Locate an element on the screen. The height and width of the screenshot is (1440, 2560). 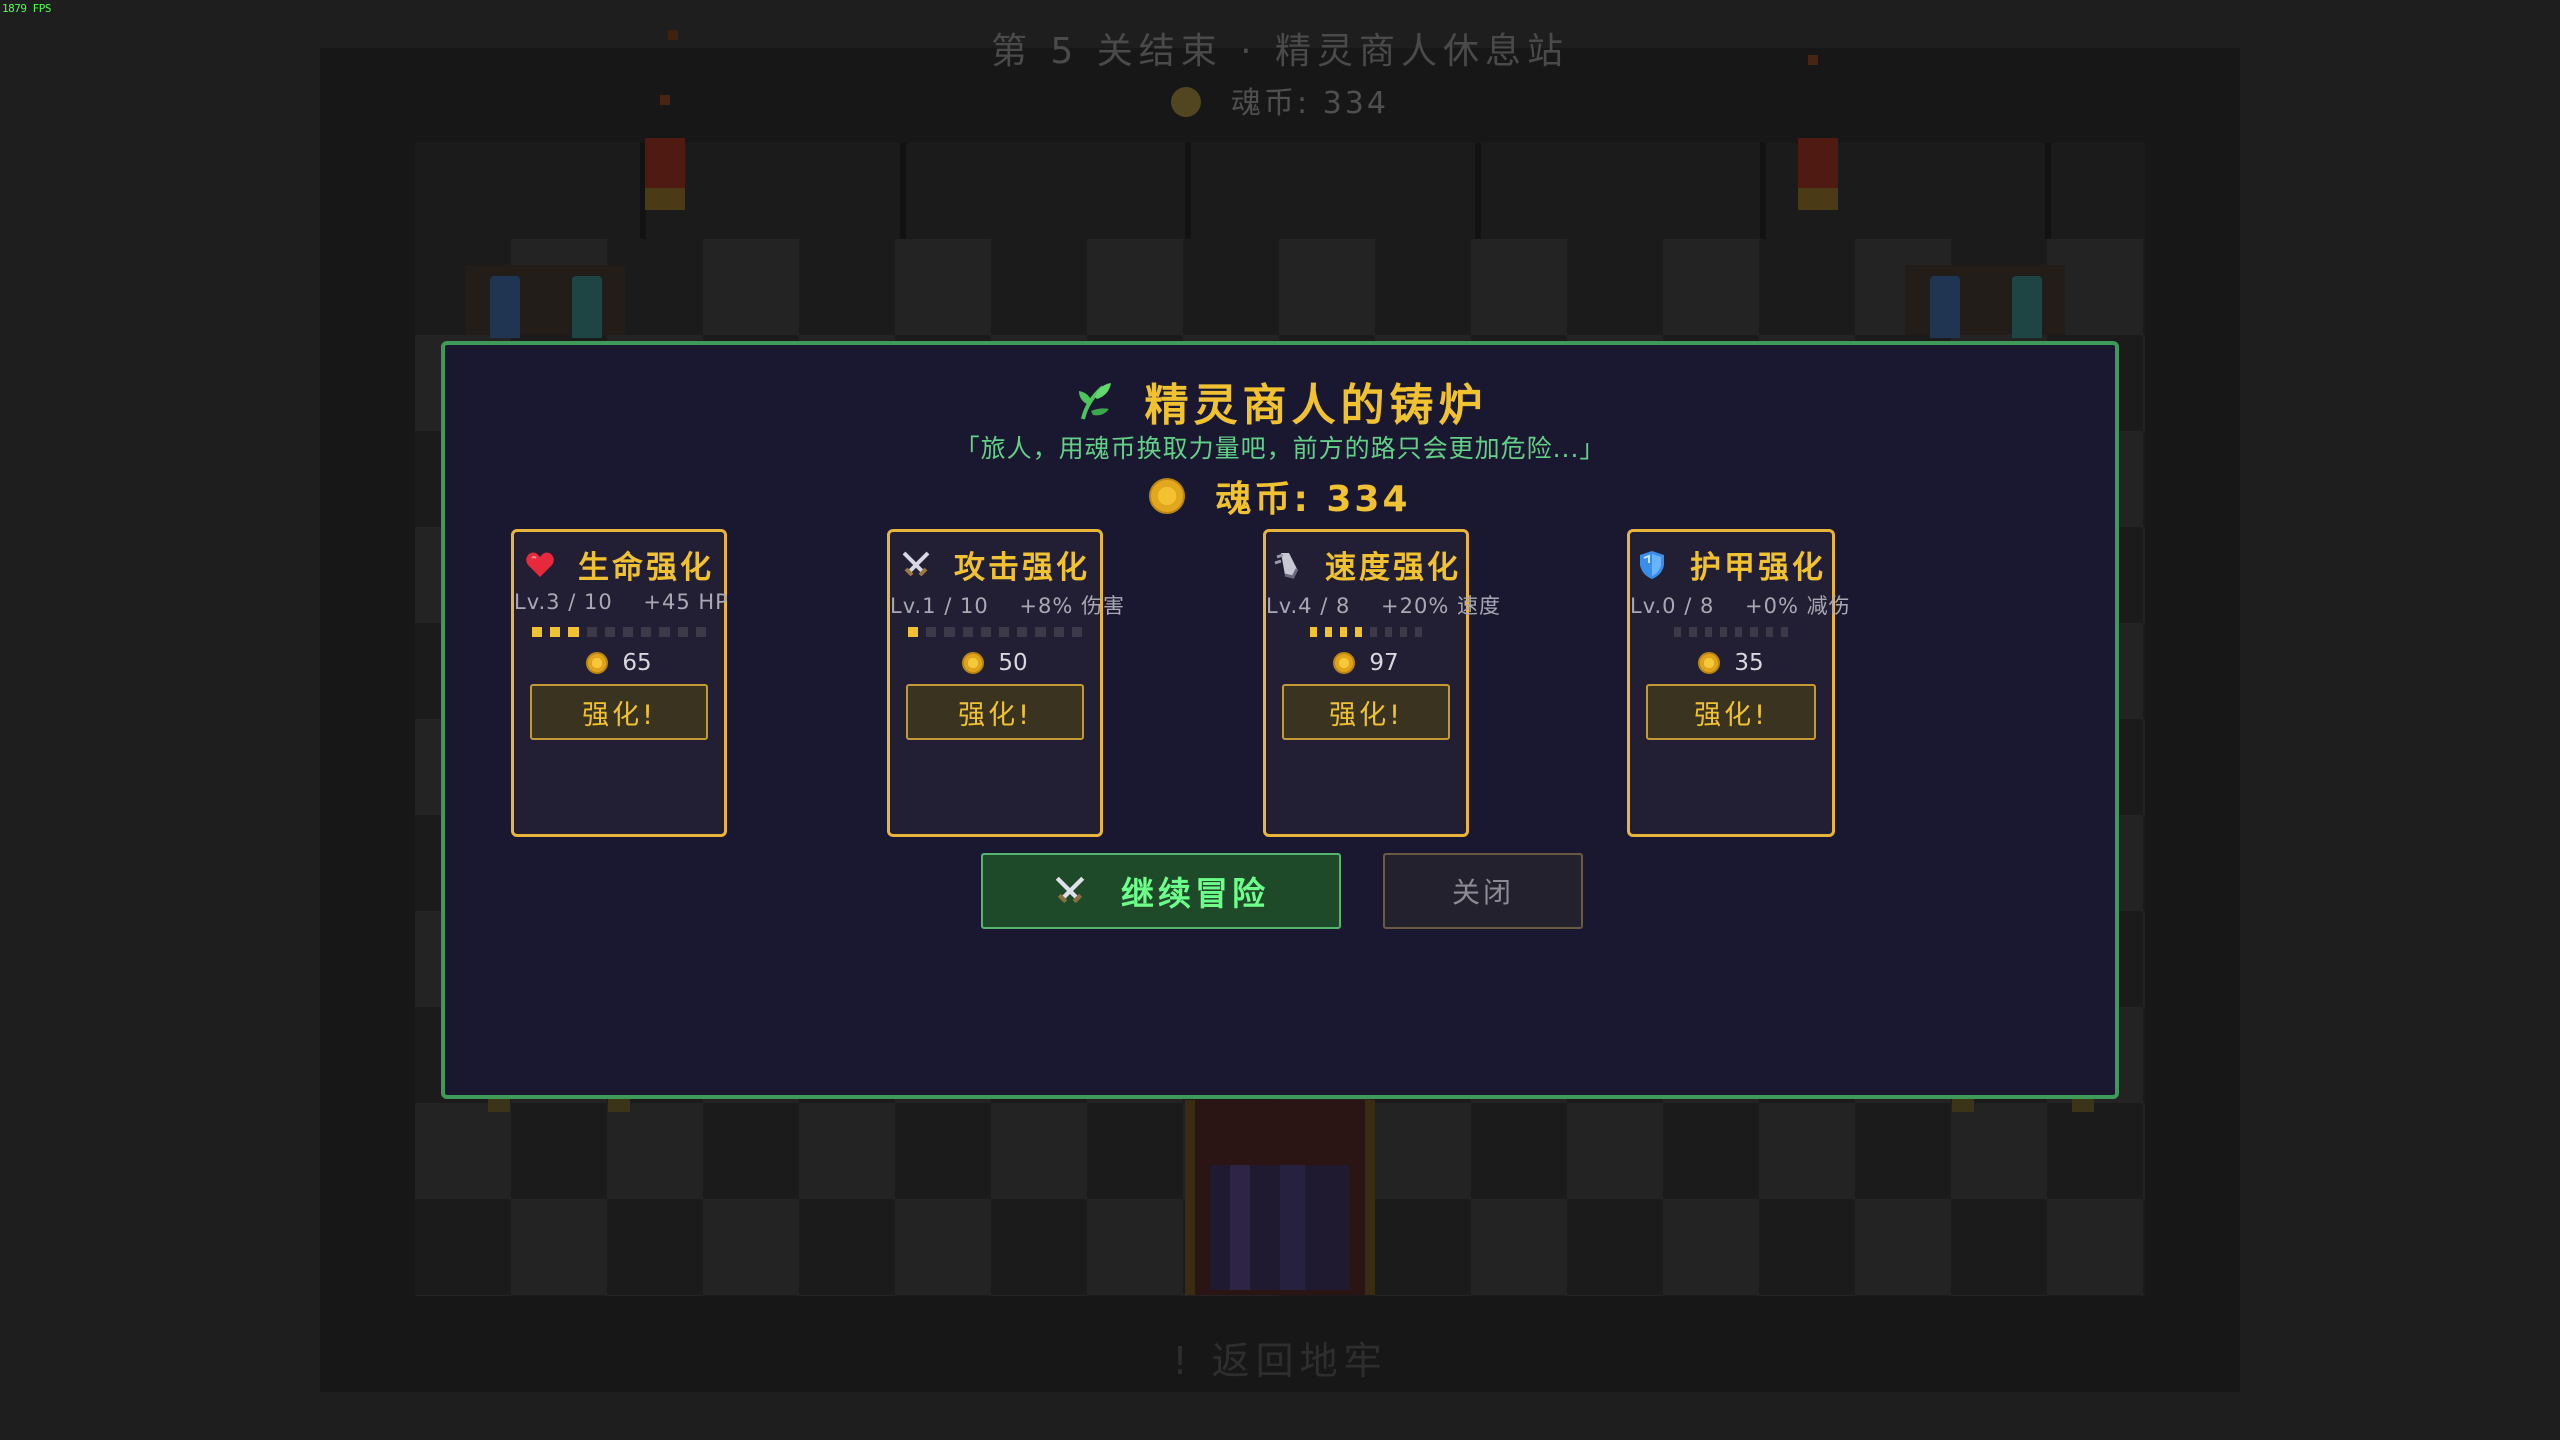
upgrade-cost: 50 is located at coordinates (995, 663).